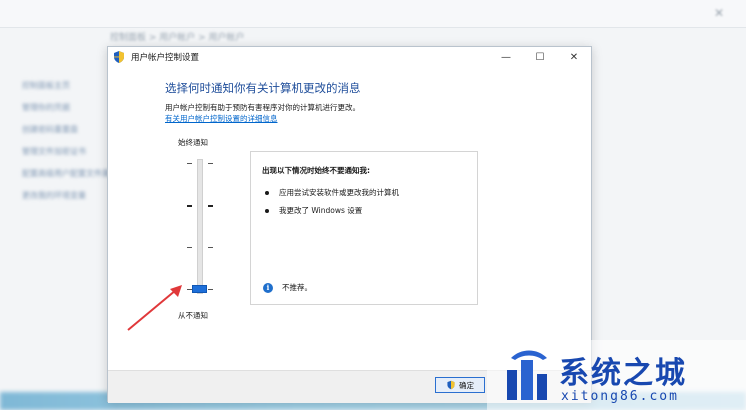 This screenshot has width=746, height=410. I want to click on info-bullet-item: 应用尝试安装软件或更改我的计算机, so click(332, 192).